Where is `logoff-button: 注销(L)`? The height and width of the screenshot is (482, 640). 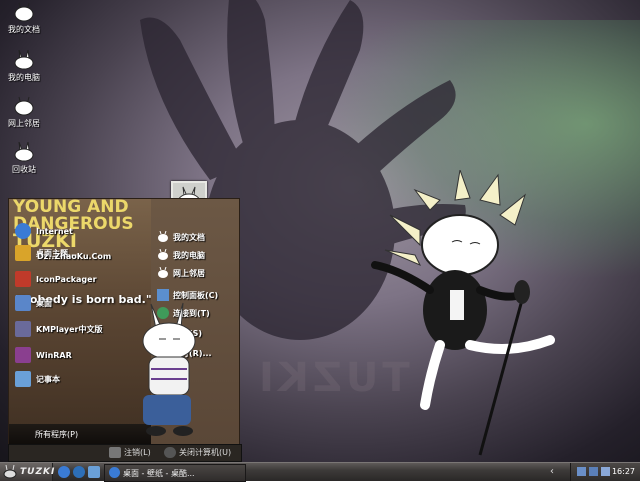 logoff-button: 注销(L) is located at coordinates (130, 452).